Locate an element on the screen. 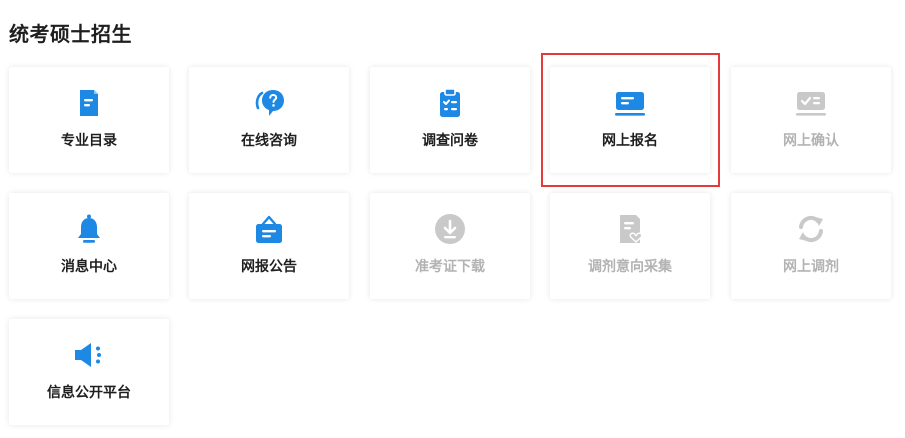  document-heart-icon is located at coordinates (630, 229).